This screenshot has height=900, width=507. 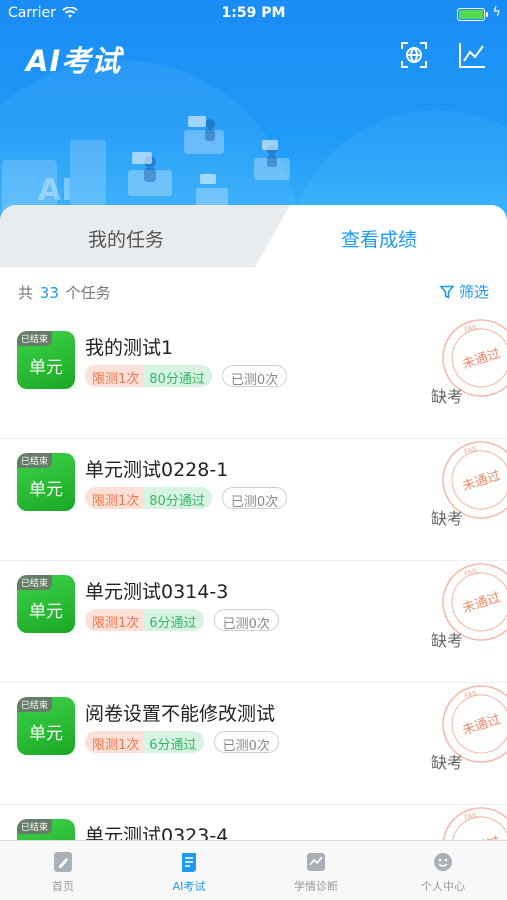 I want to click on task-title: 阅卷设置不能修改测试, so click(x=180, y=714).